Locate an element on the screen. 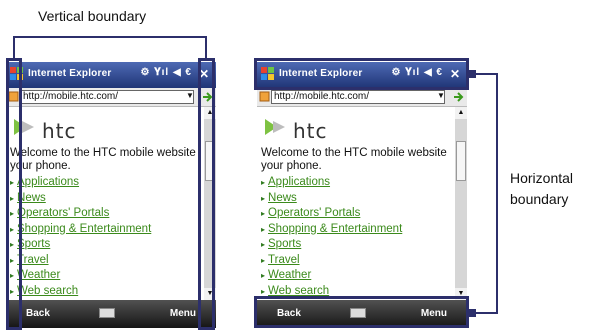 The width and height of the screenshot is (595, 330). scroll-up-icon: ▲ is located at coordinates (461, 113).